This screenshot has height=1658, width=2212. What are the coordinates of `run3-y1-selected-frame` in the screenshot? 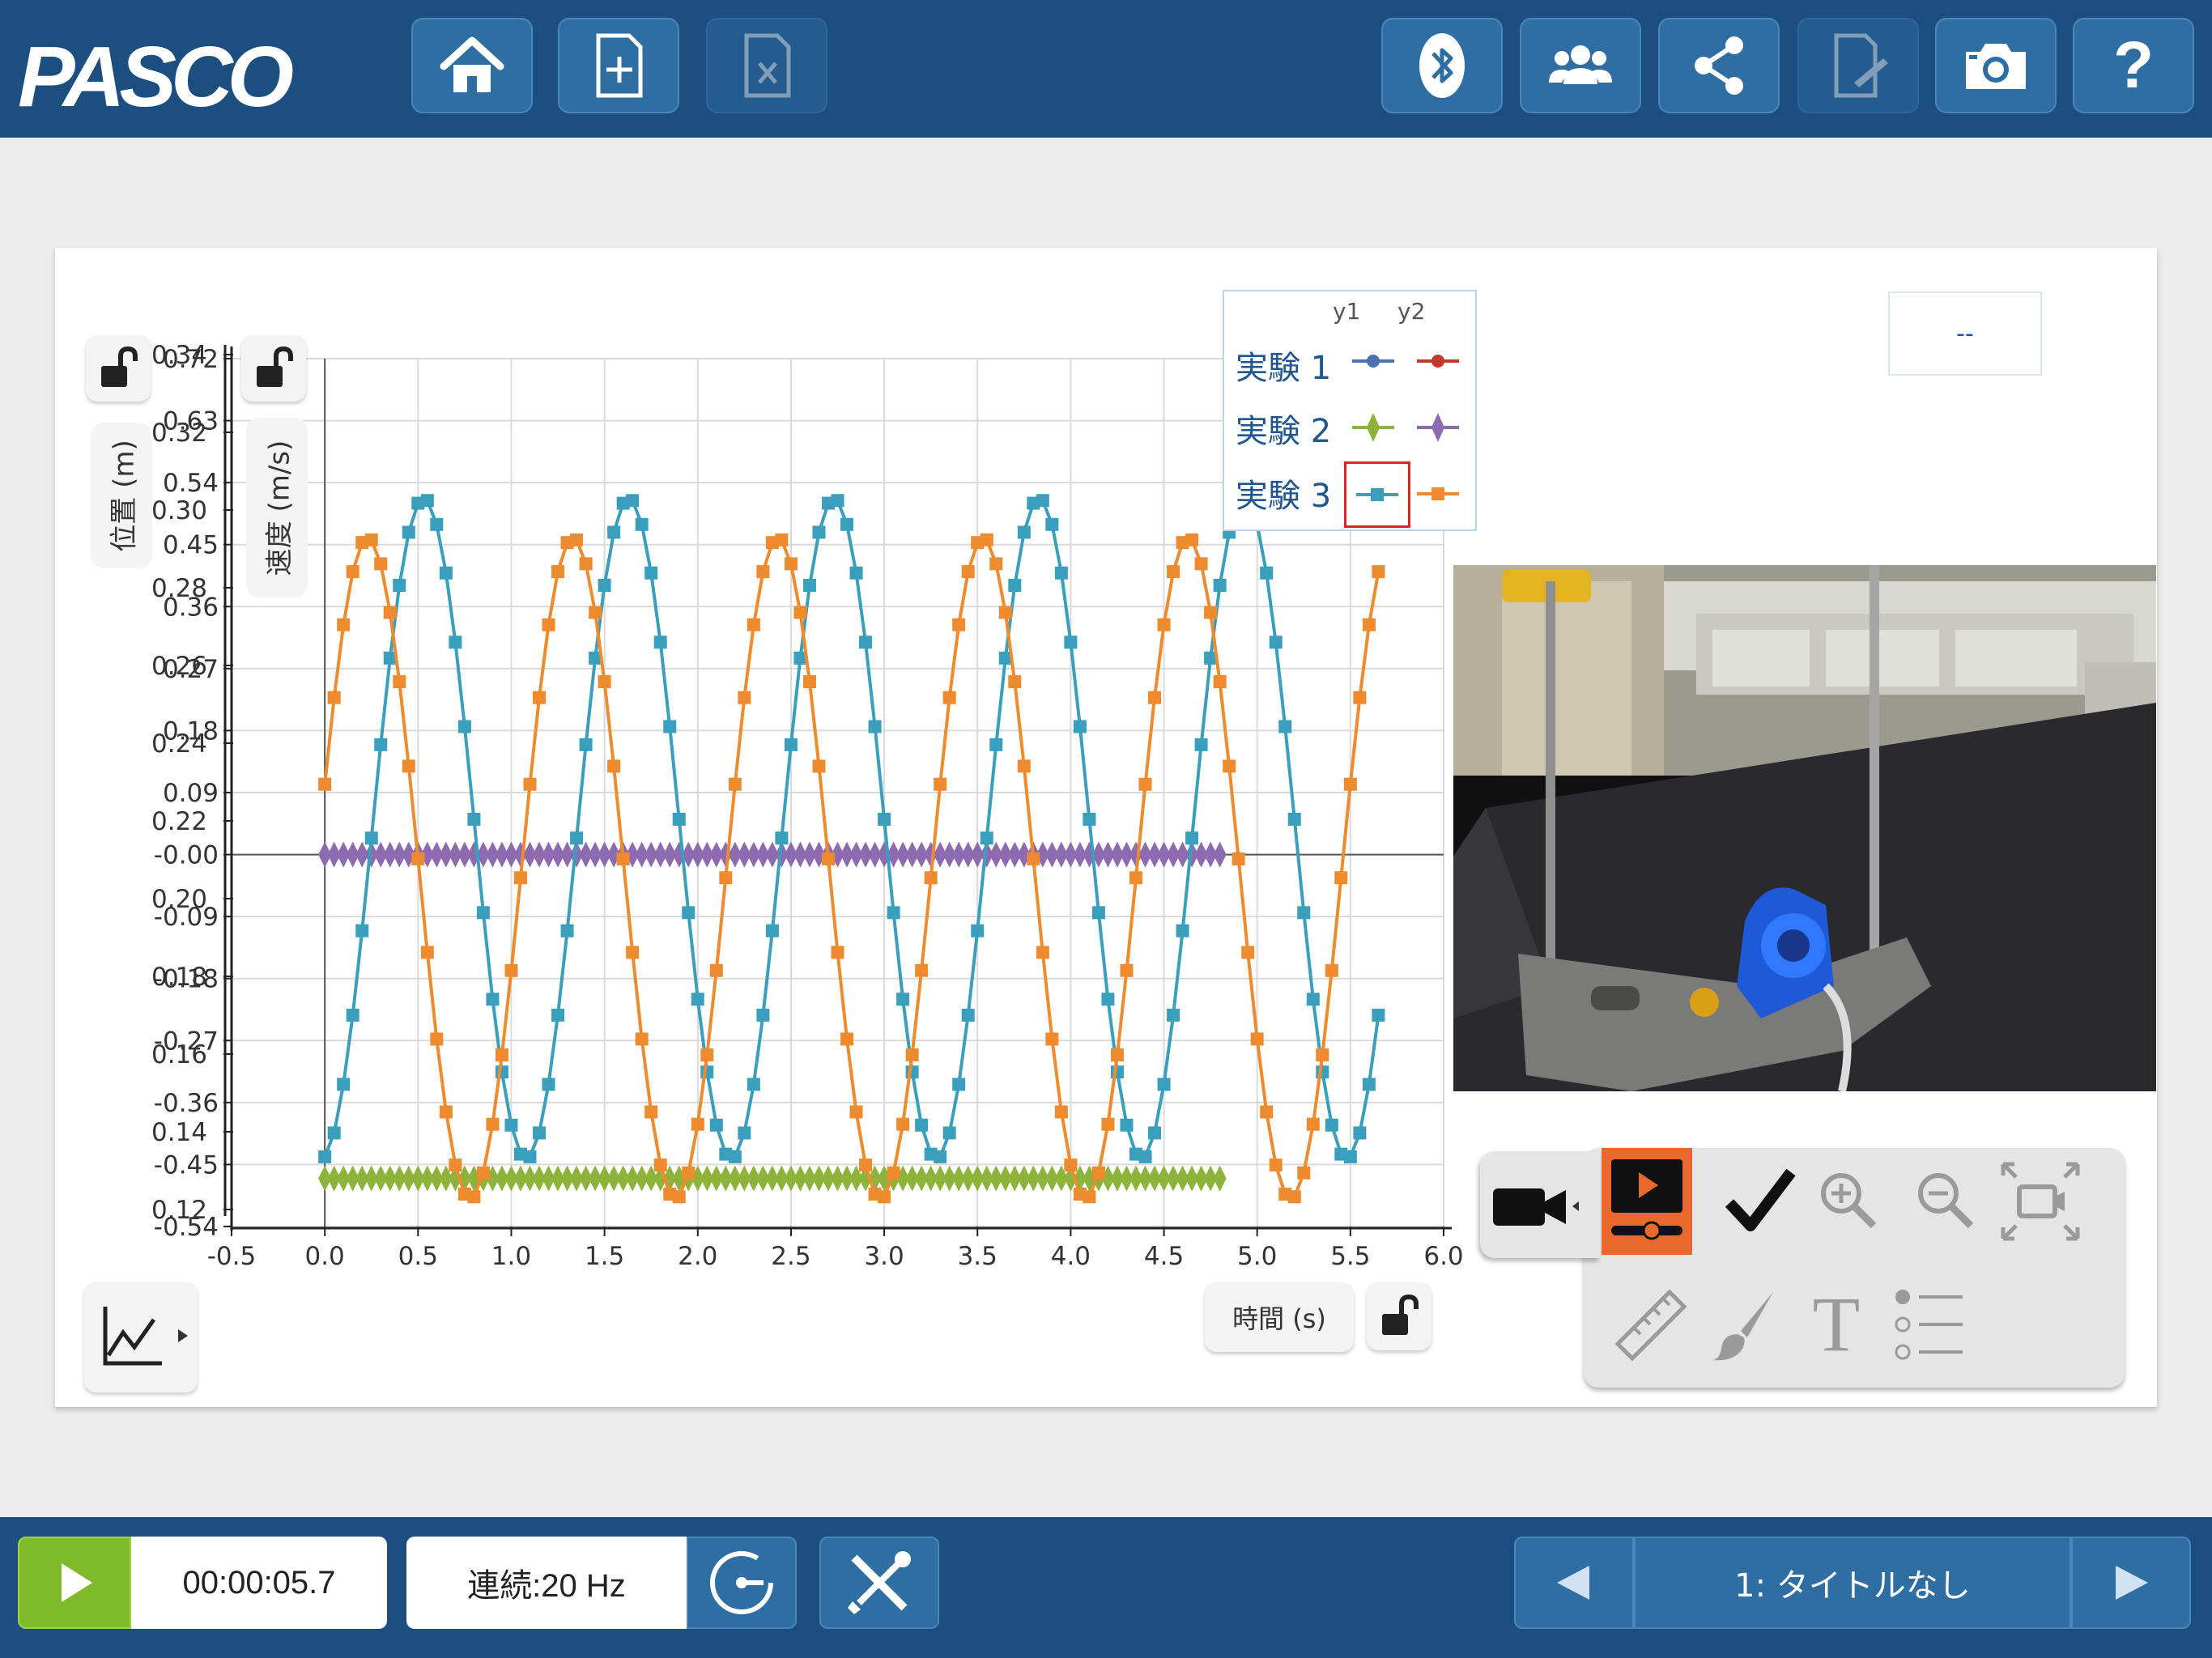 It's located at (1377, 494).